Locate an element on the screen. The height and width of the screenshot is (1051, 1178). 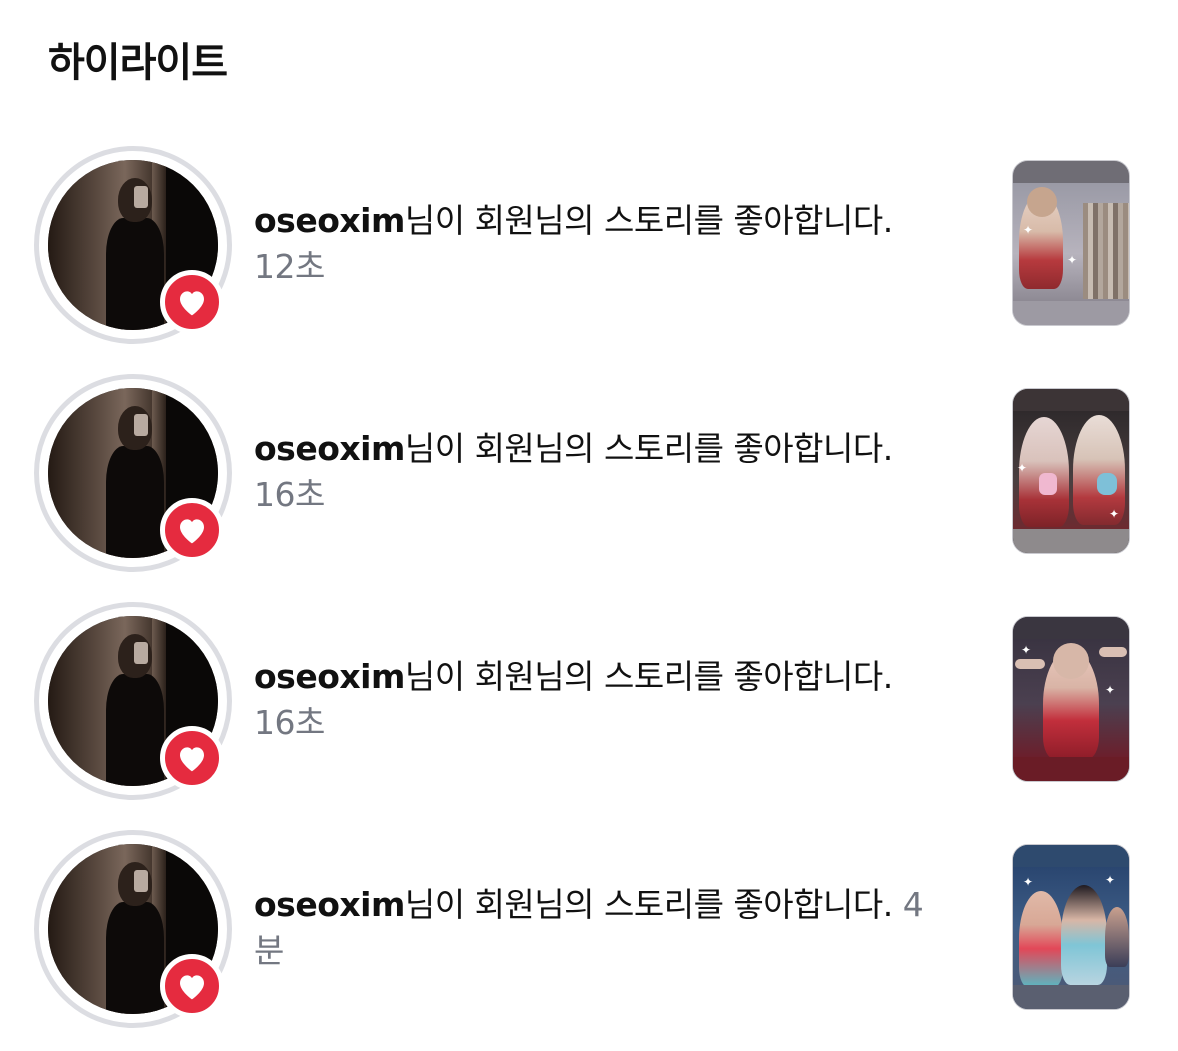
notification-text: oseoxim님이 회원님의 스토리를 좋아합니다. 4분 is located at coordinates (594, 928).